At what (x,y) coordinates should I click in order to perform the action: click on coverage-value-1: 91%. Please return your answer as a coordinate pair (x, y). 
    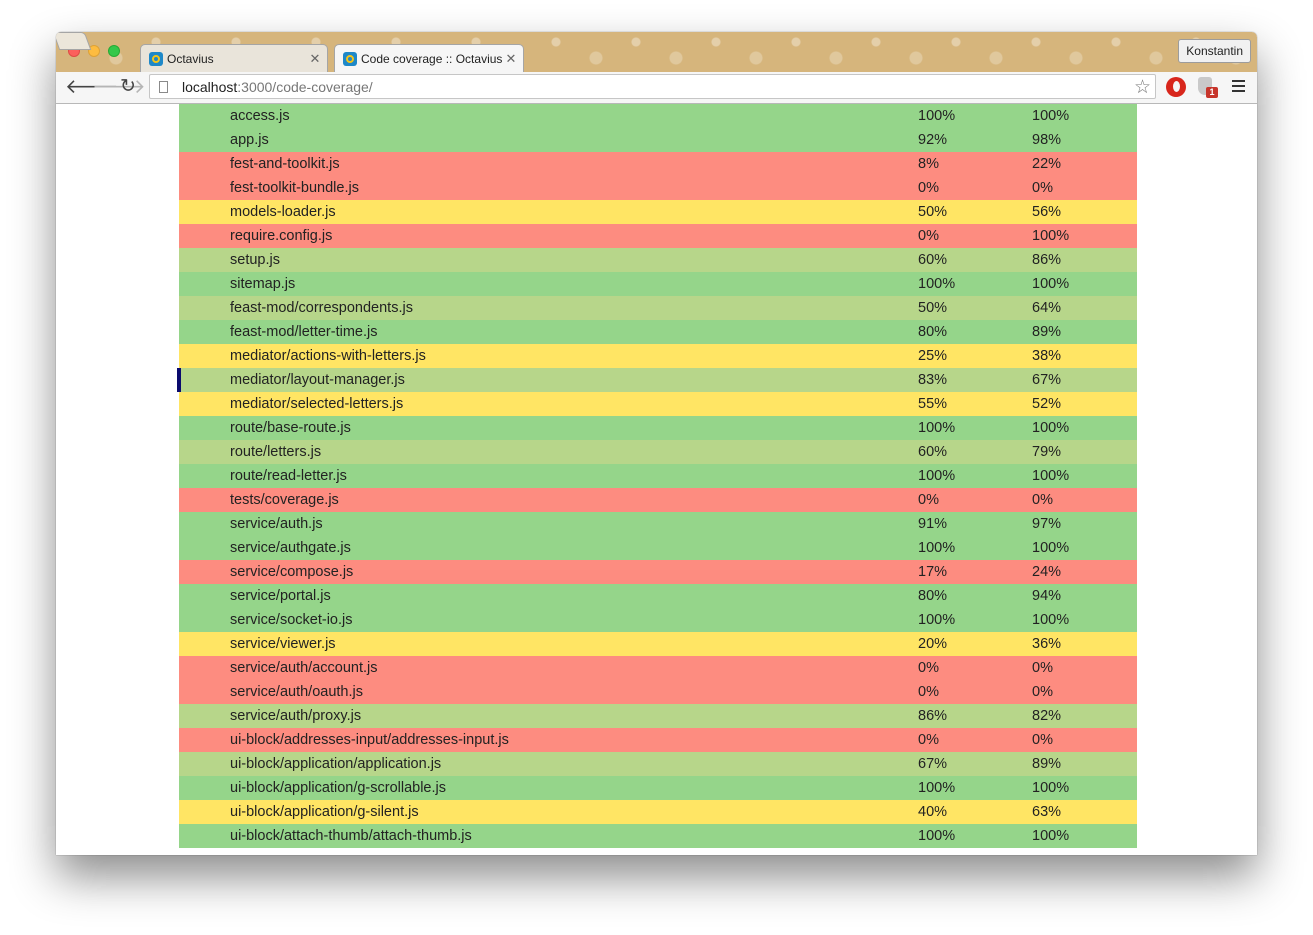
    Looking at the image, I should click on (933, 524).